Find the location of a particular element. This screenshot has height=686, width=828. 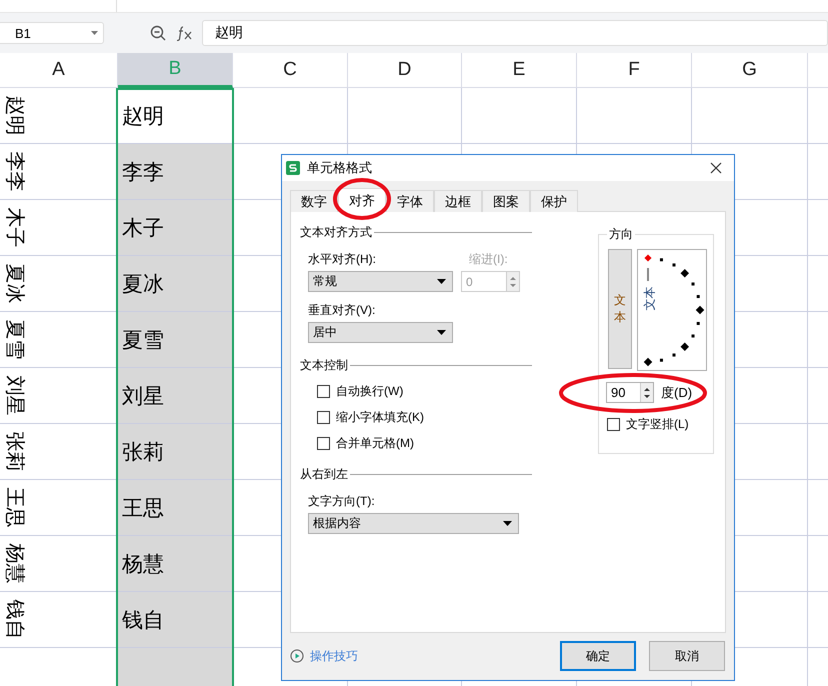

tab: 图案 is located at coordinates (506, 201).